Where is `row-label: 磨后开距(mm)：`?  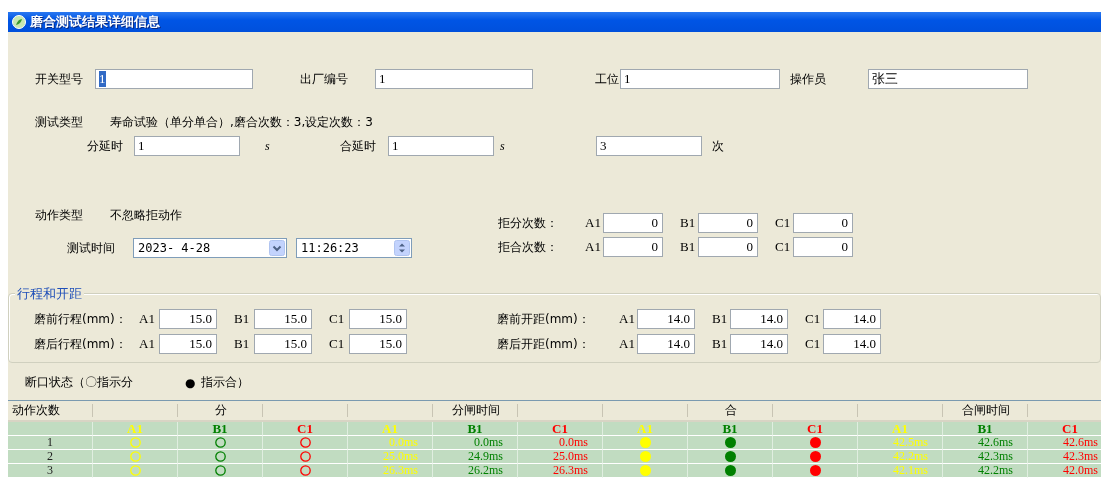 row-label: 磨后开距(mm)： is located at coordinates (544, 344).